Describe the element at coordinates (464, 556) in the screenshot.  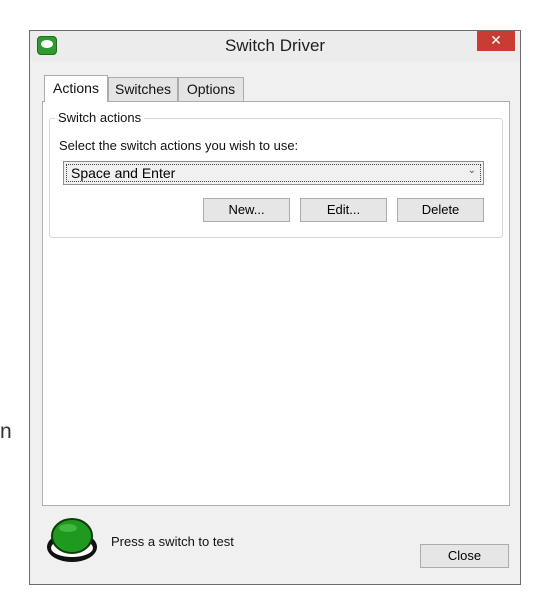
I see `close-button: Close` at that location.